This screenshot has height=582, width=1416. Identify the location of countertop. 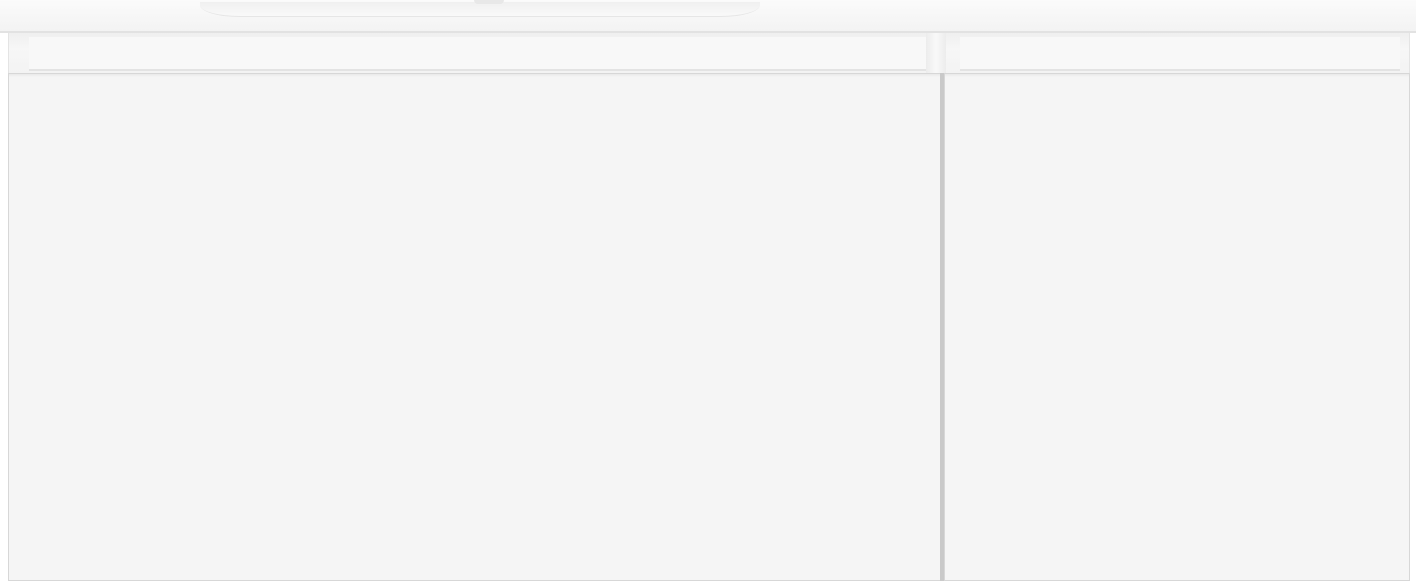
(708, 16).